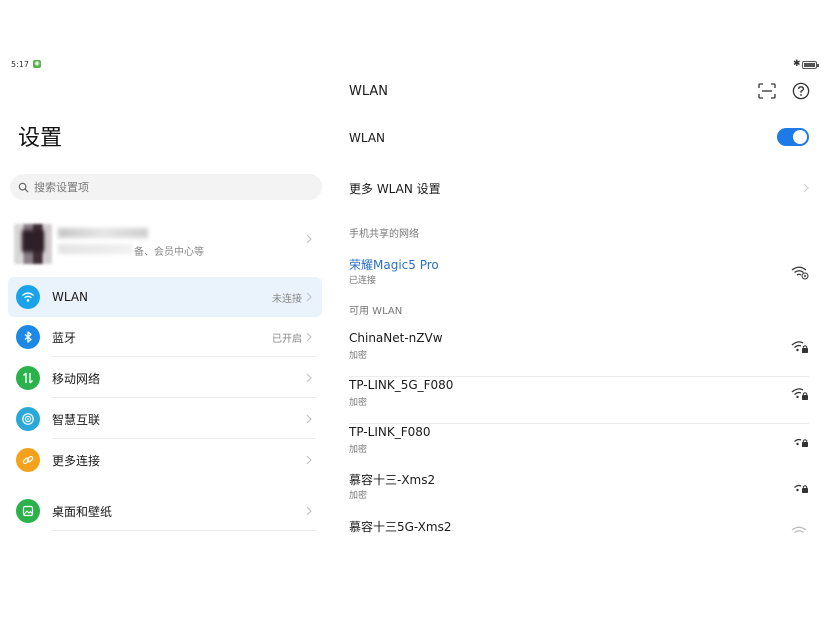 This screenshot has width=828, height=640. What do you see at coordinates (579, 494) in the screenshot?
I see `network-item: 慕容十三-Xms2 加密` at bounding box center [579, 494].